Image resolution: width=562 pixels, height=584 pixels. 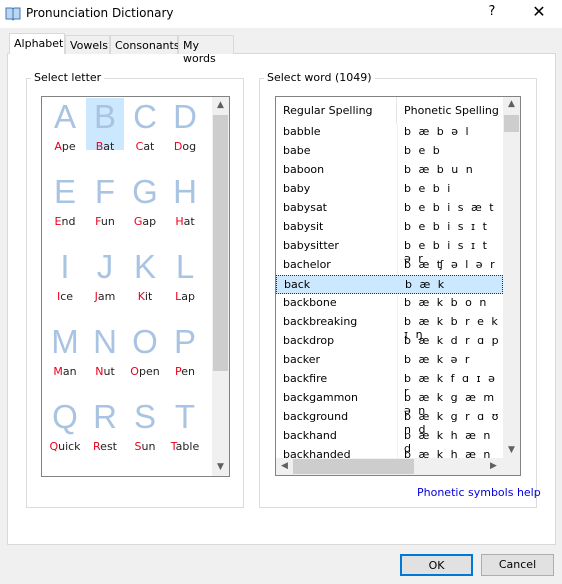 I want to click on phonetic-symbols-help-link: Phonetic symbols help, so click(x=479, y=492).